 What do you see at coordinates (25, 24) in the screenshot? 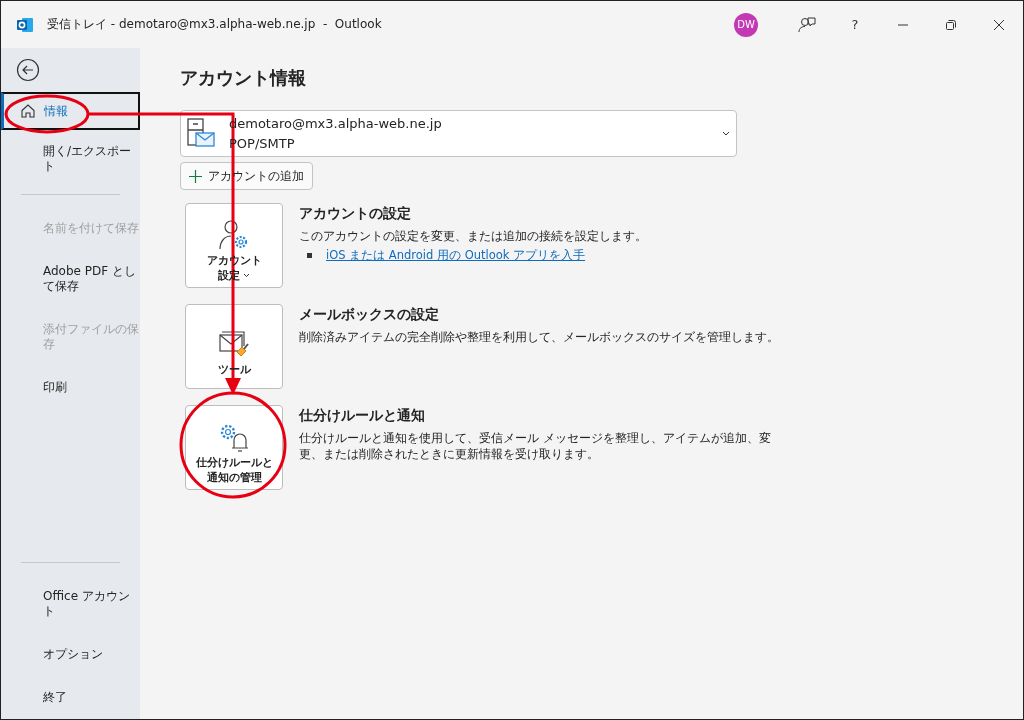
I see `app-logo-icon` at bounding box center [25, 24].